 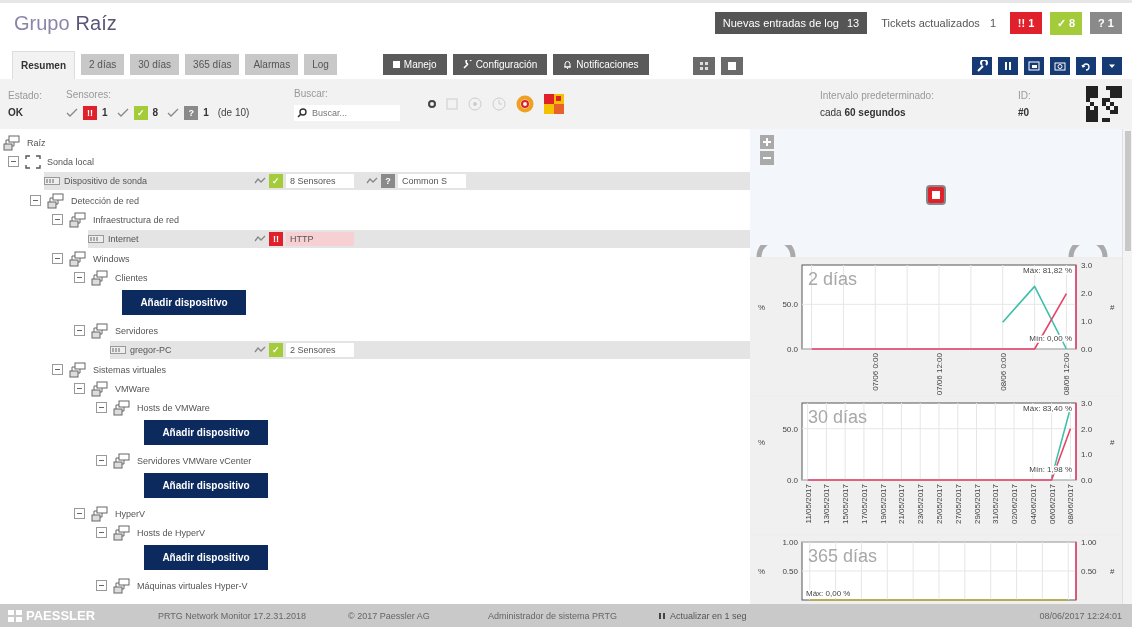 I want to click on chart-annotation: Máx: 83,40 %, so click(x=1047, y=408).